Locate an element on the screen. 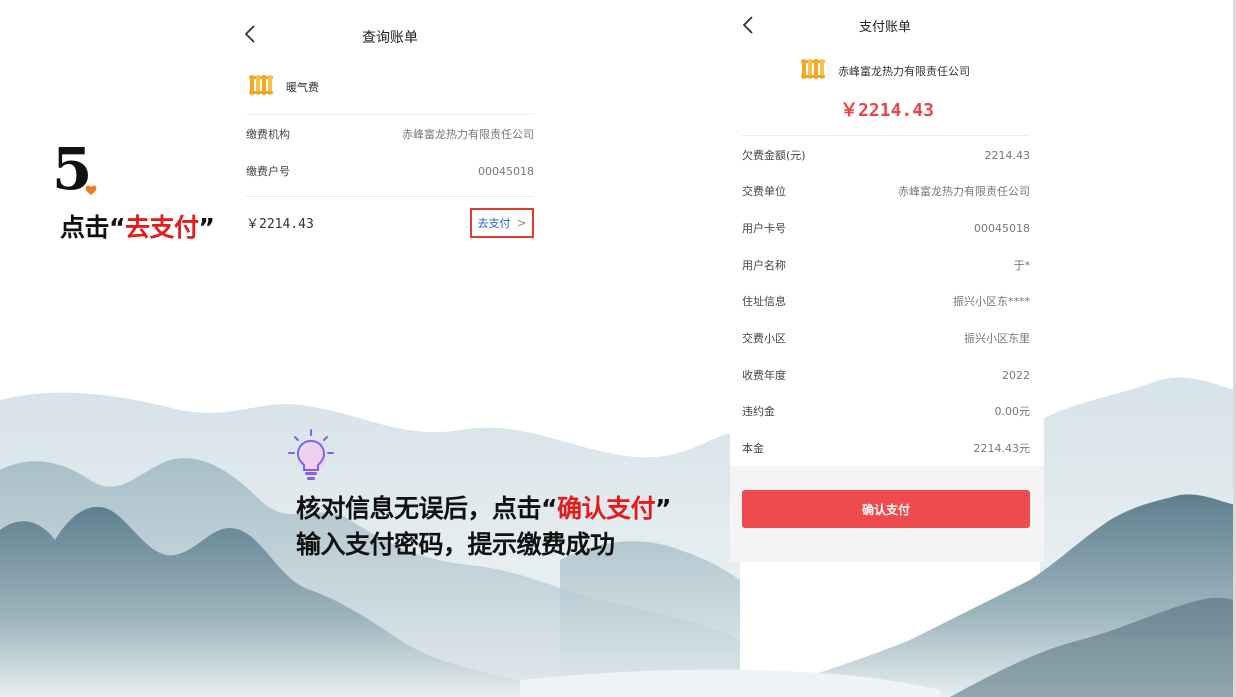 The width and height of the screenshot is (1236, 697). detail-row: 住址信息 振兴小区东**** is located at coordinates (886, 301).